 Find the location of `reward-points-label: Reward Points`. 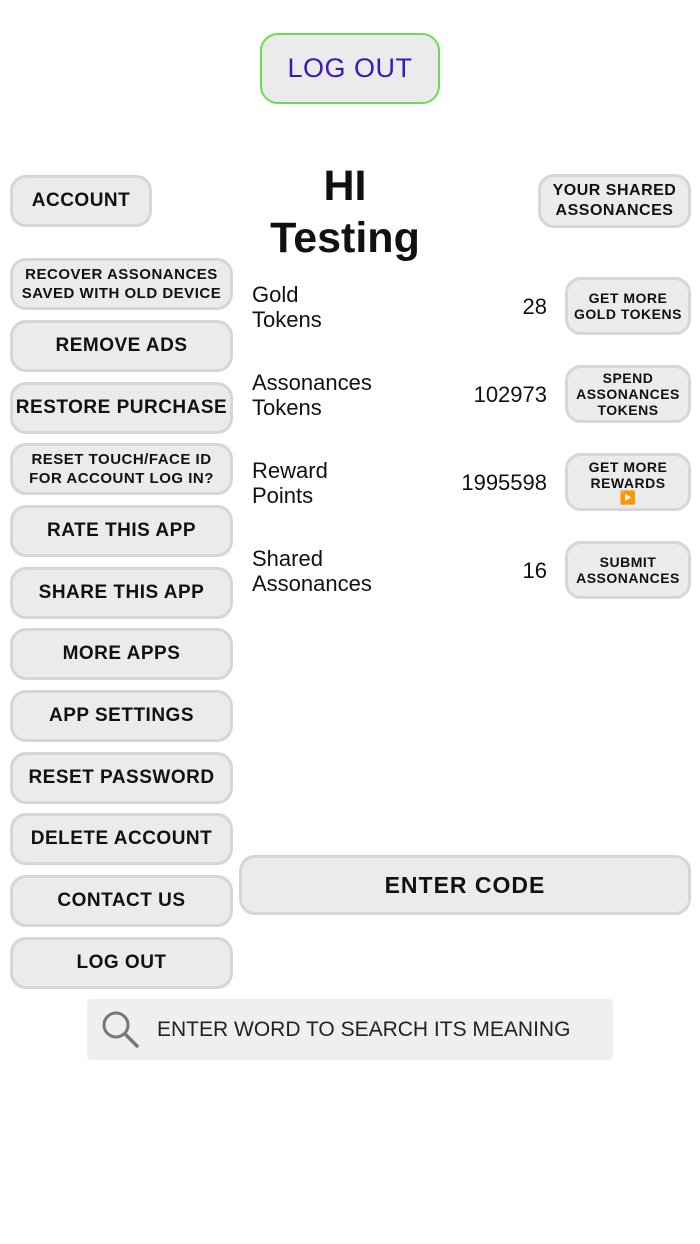

reward-points-label: Reward Points is located at coordinates (290, 483).